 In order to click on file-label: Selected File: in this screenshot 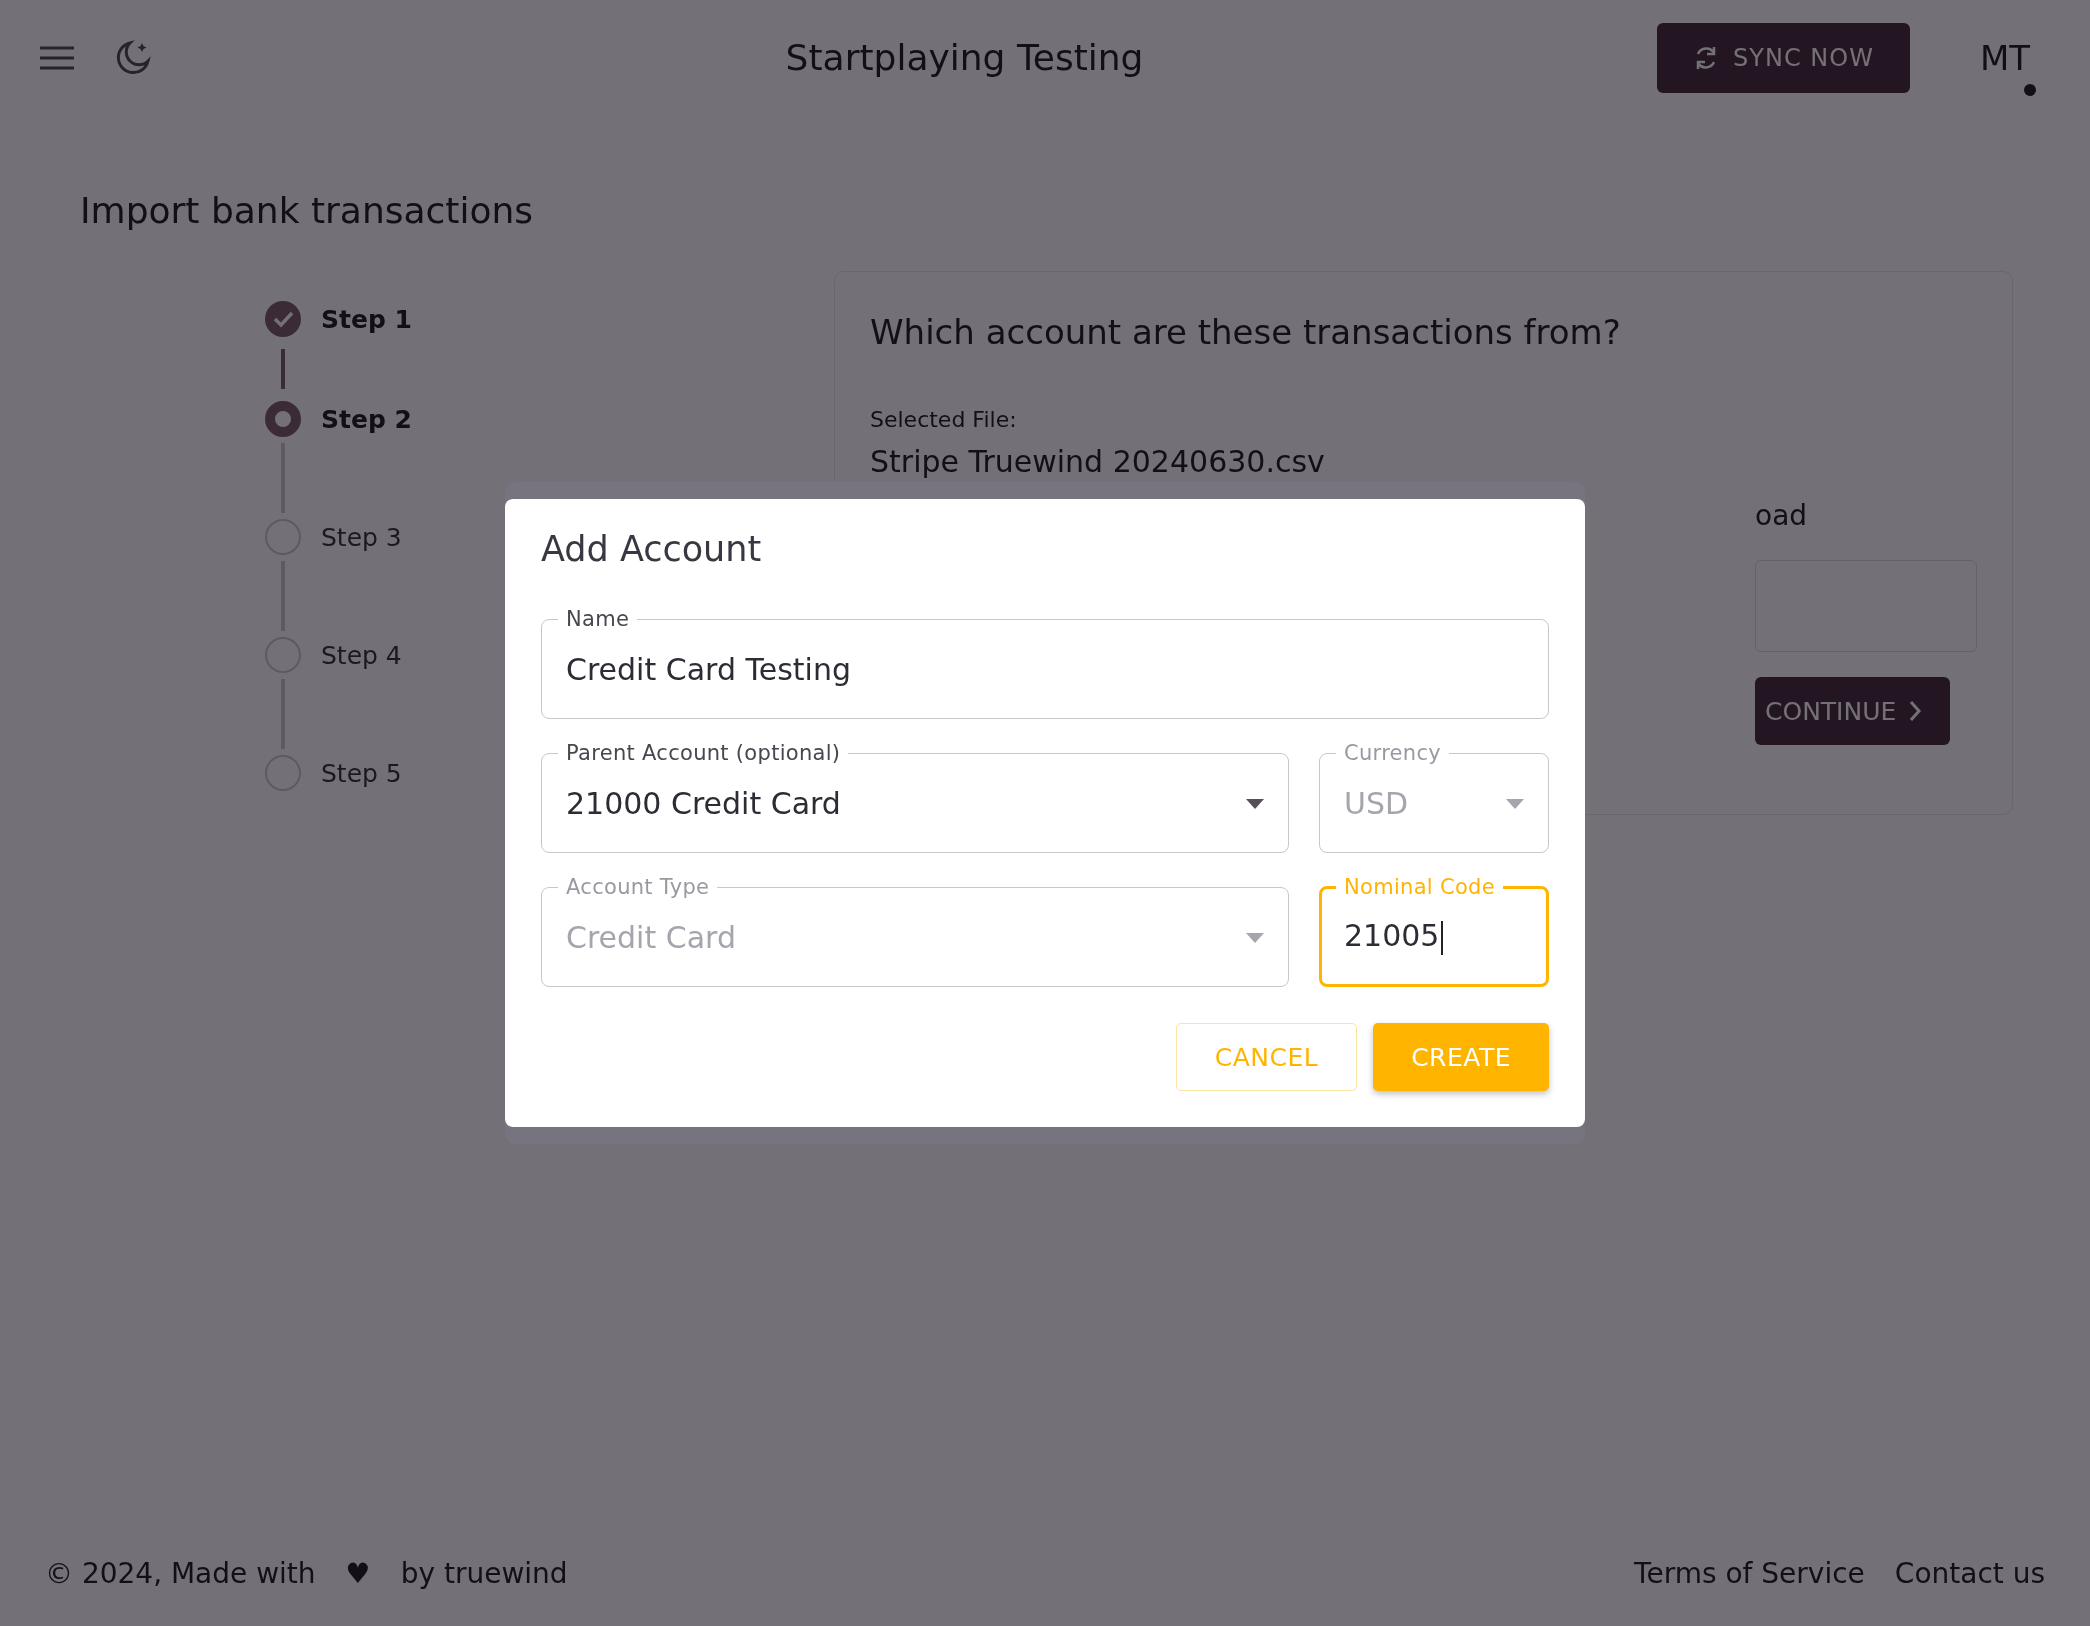, I will do `click(944, 419)`.